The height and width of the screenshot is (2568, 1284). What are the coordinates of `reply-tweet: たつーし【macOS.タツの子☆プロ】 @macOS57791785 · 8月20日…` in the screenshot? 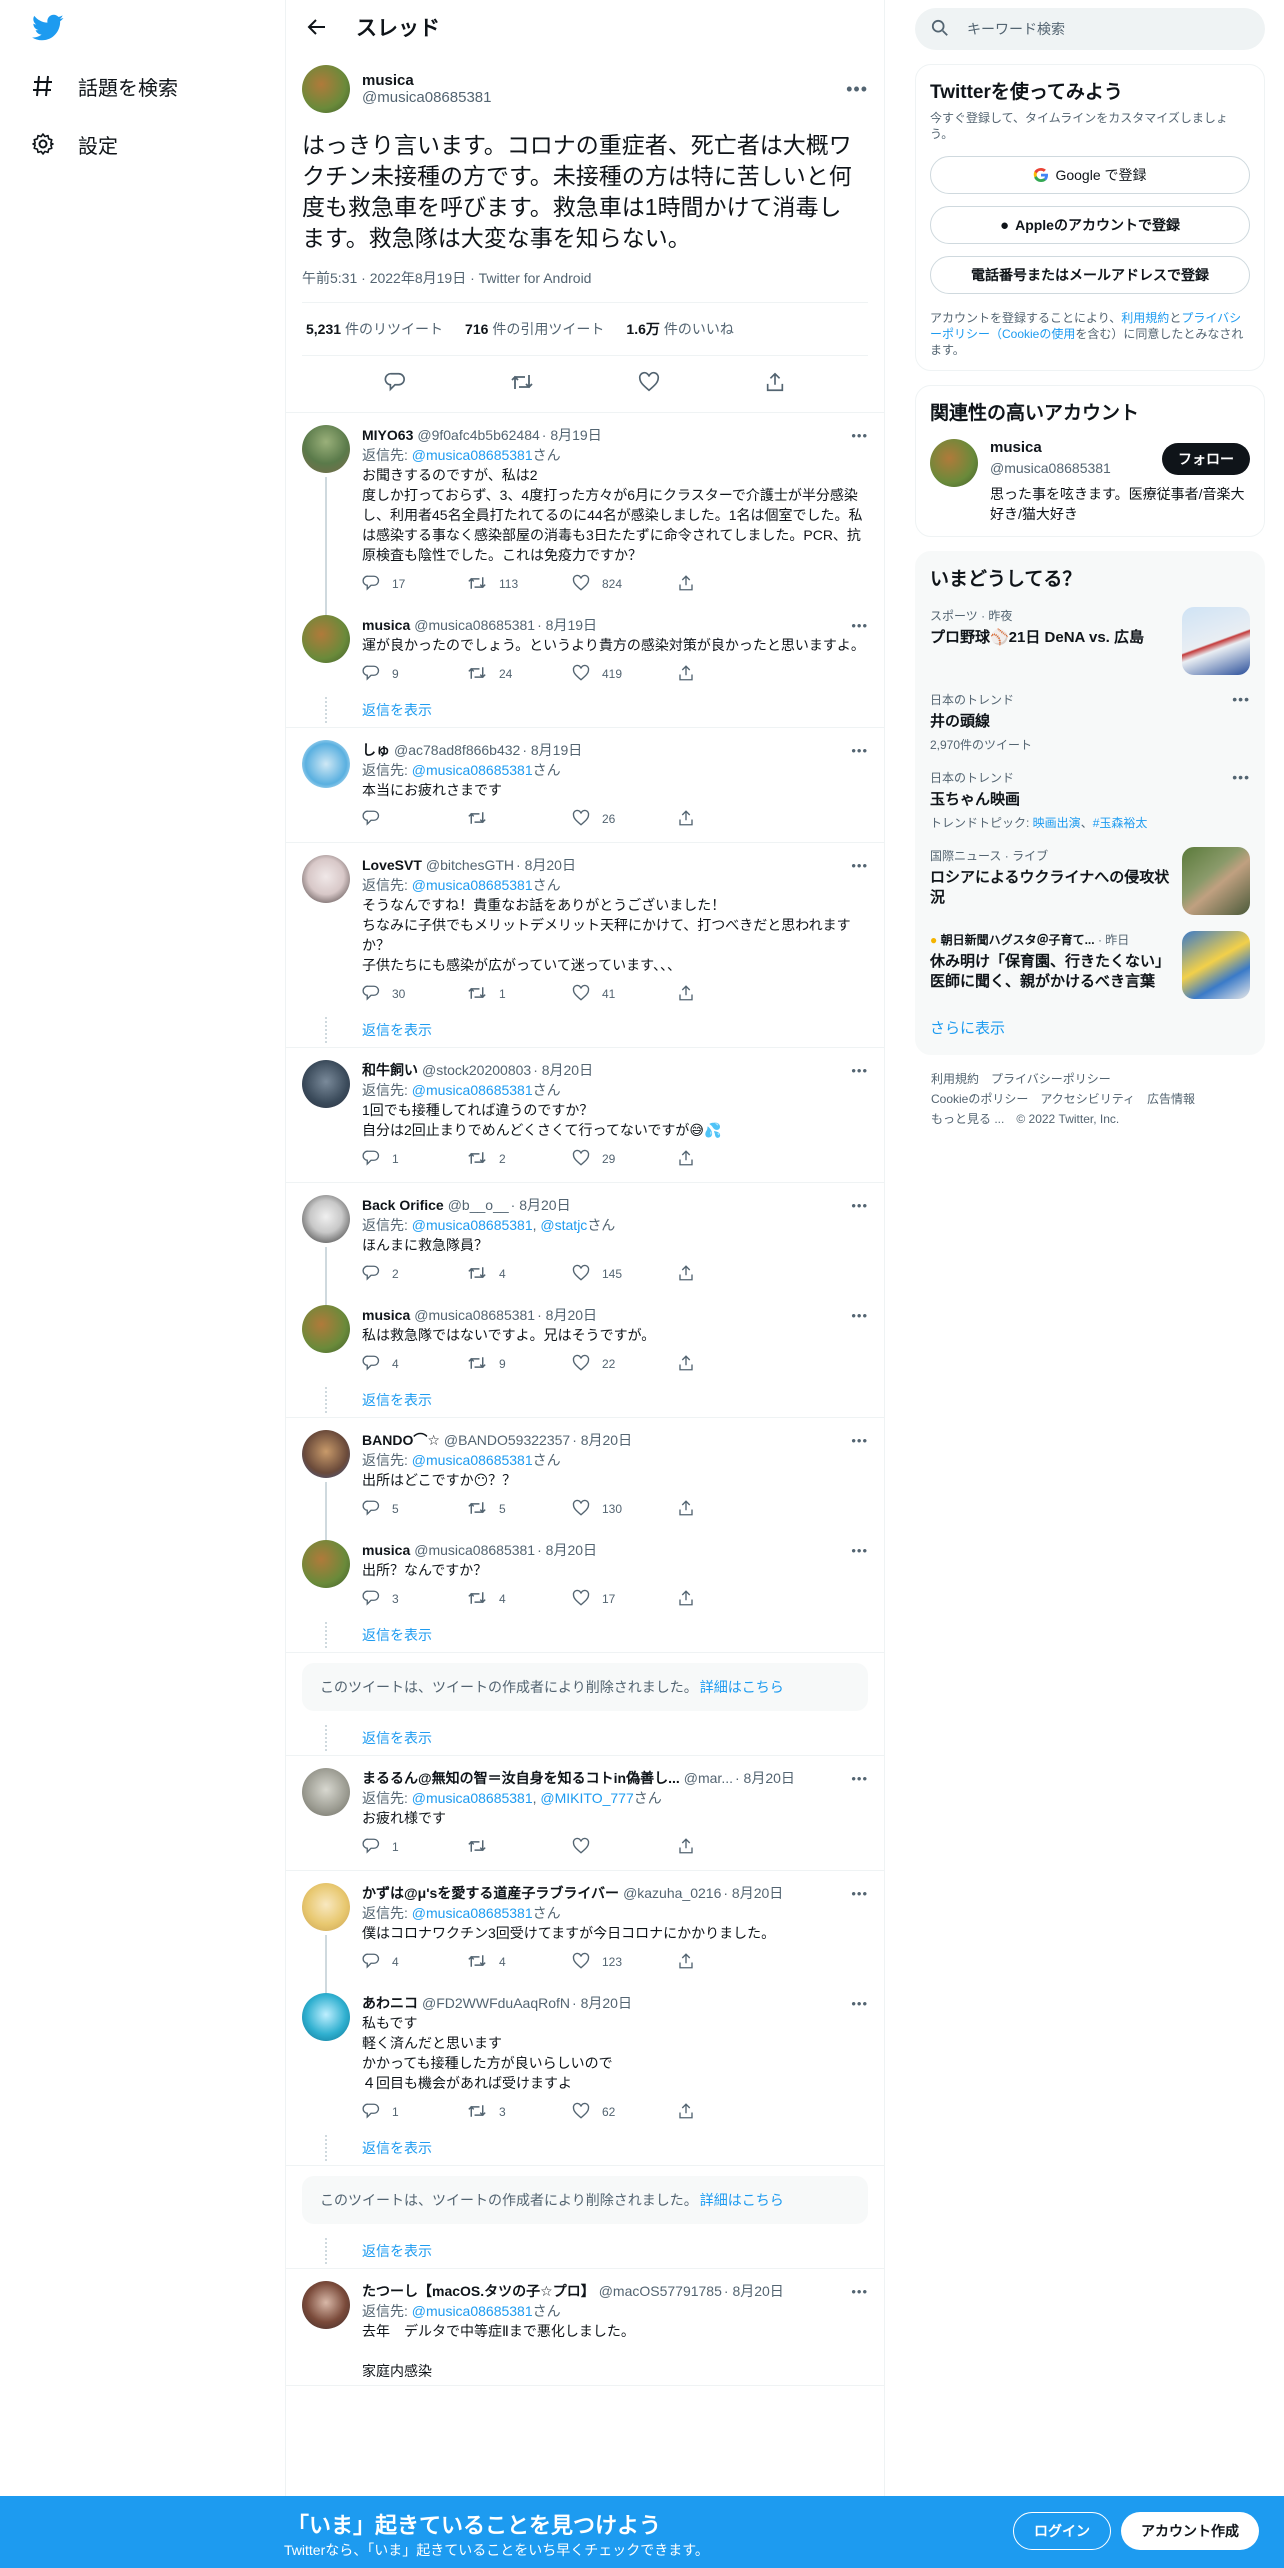 It's located at (585, 2325).